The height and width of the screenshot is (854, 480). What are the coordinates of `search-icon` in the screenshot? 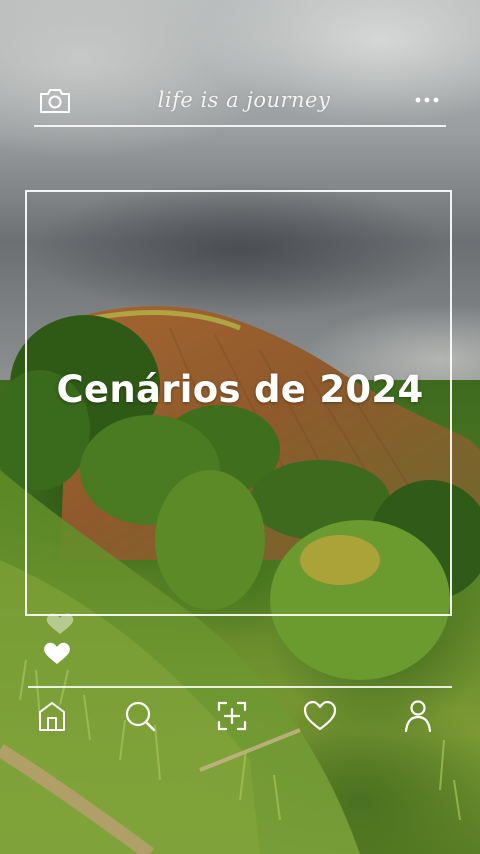 It's located at (140, 716).